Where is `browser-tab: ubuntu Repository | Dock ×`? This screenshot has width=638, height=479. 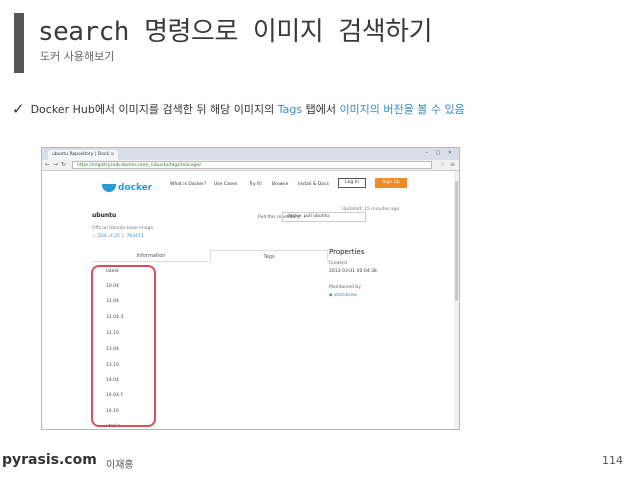 browser-tab: ubuntu Repository | Dock × is located at coordinates (83, 155).